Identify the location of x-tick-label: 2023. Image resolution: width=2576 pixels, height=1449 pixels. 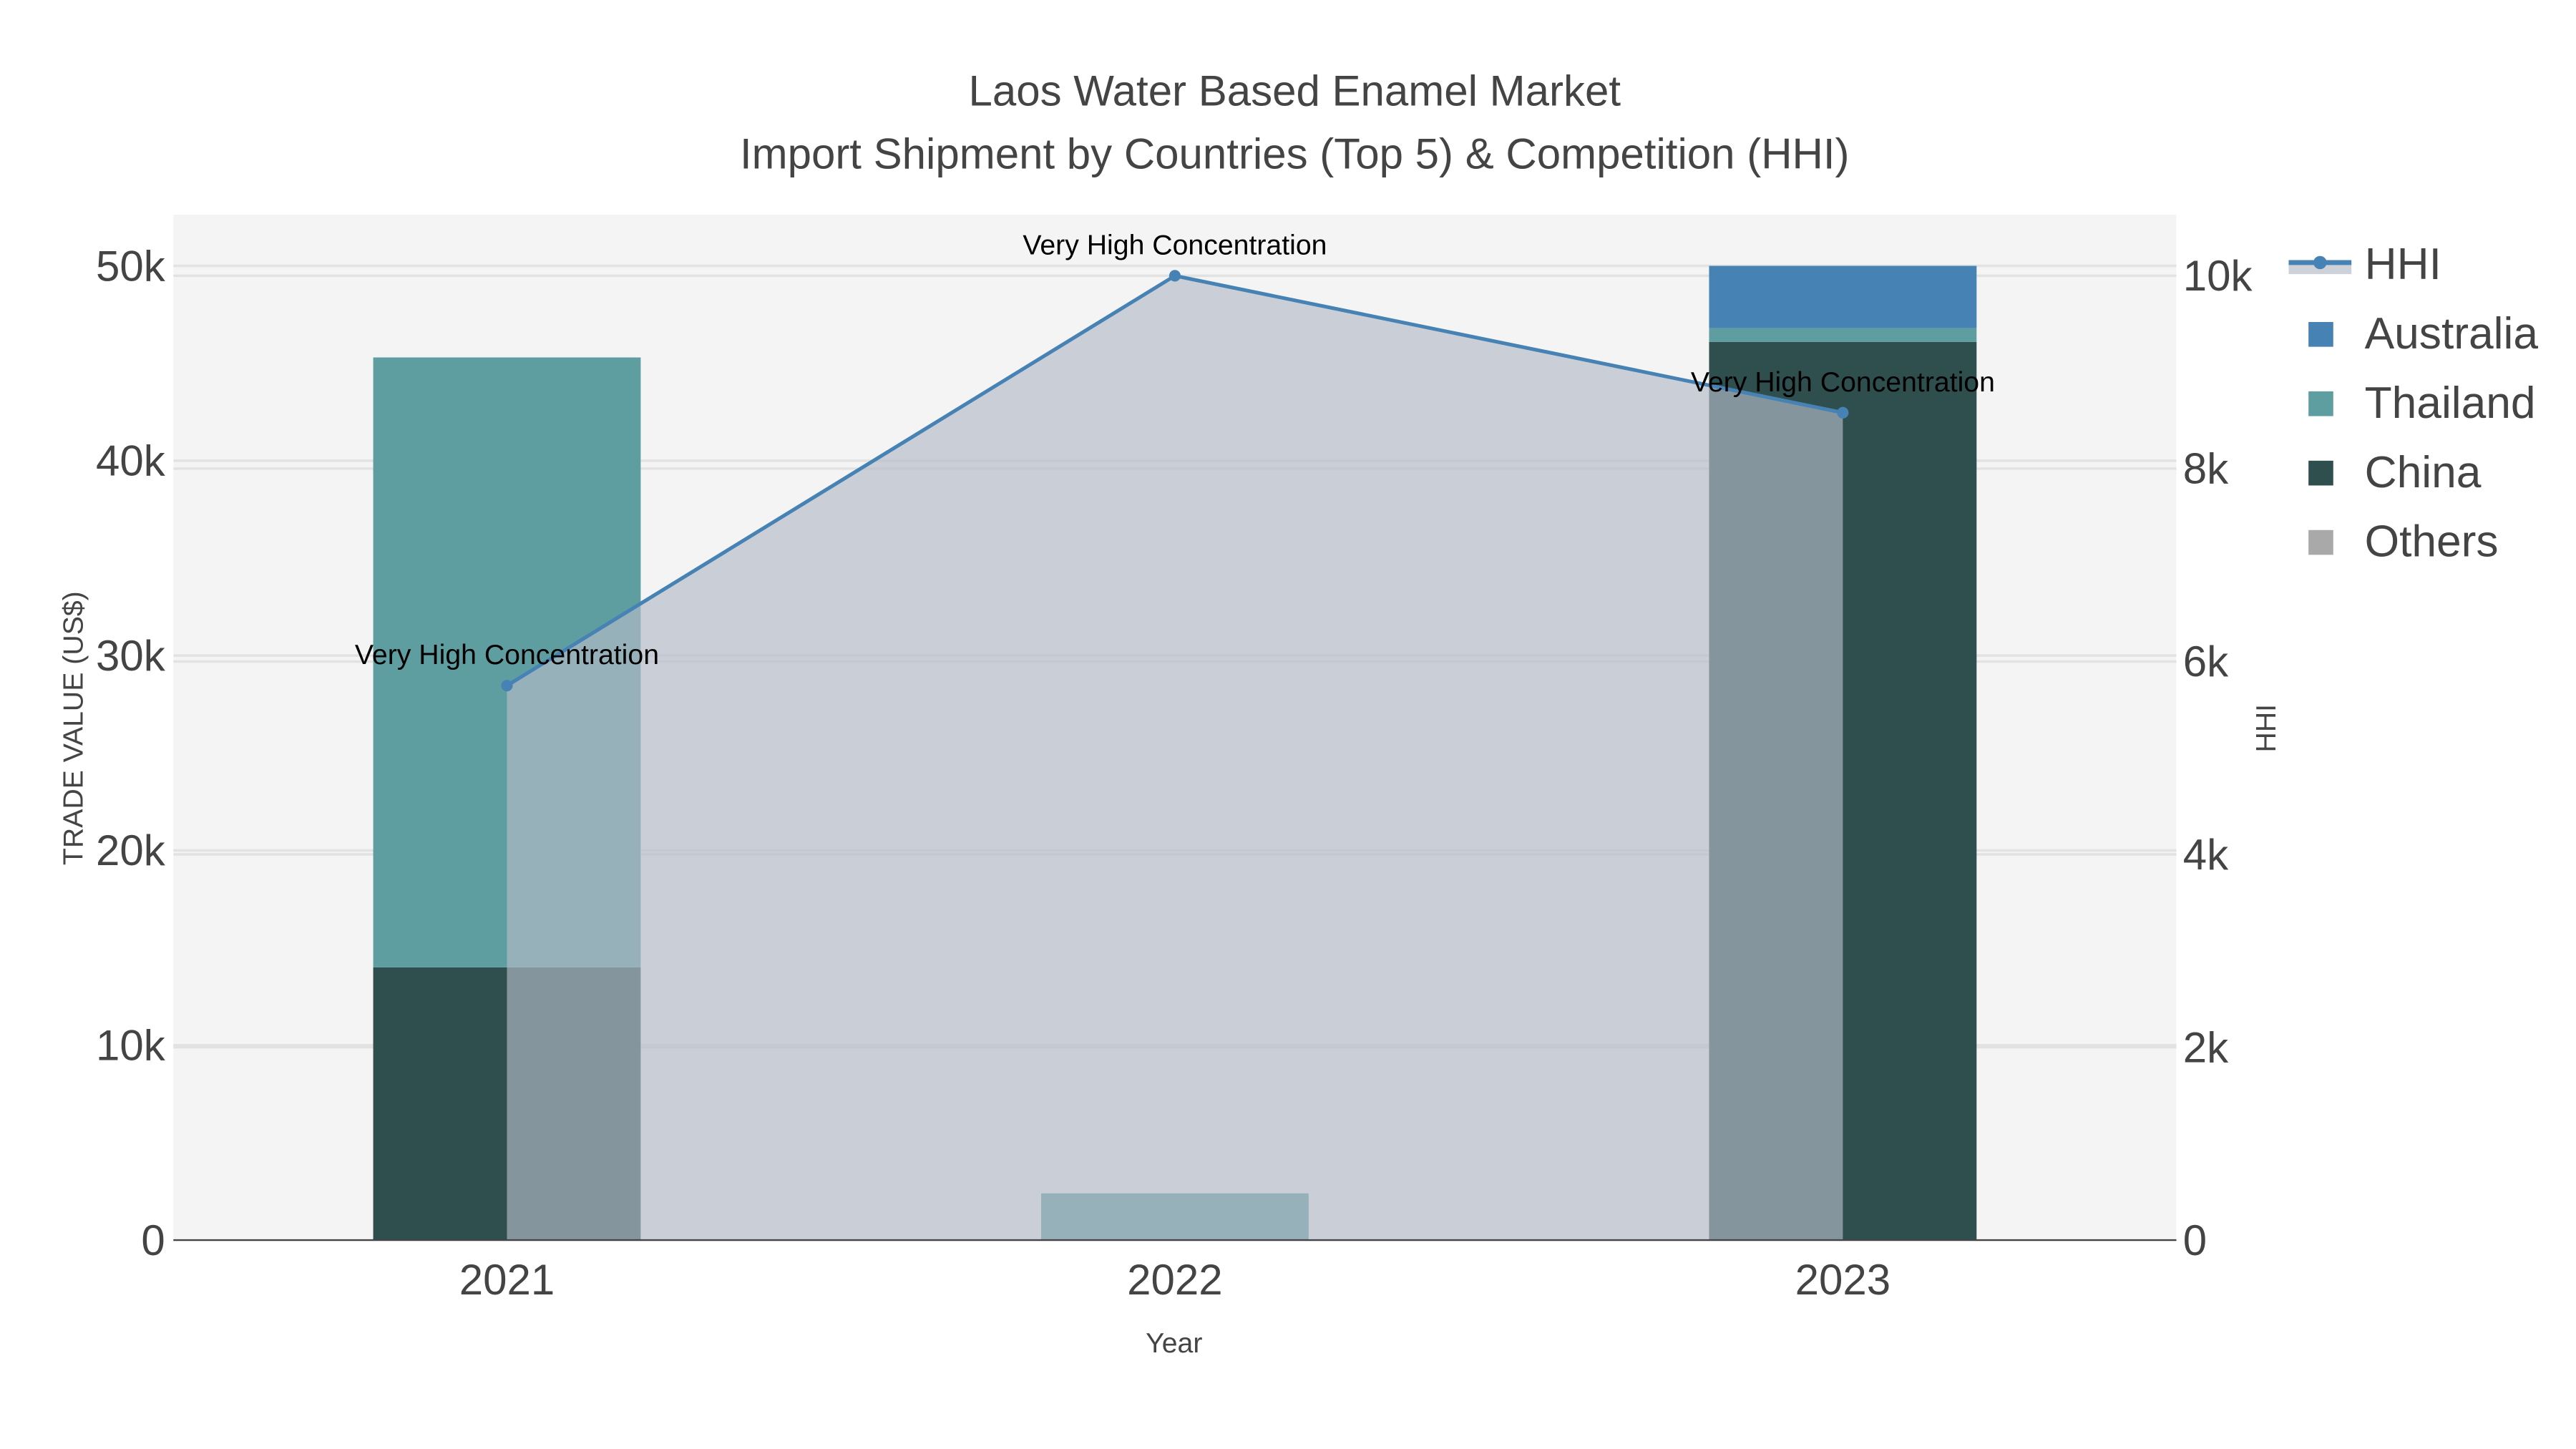
(1842, 1280).